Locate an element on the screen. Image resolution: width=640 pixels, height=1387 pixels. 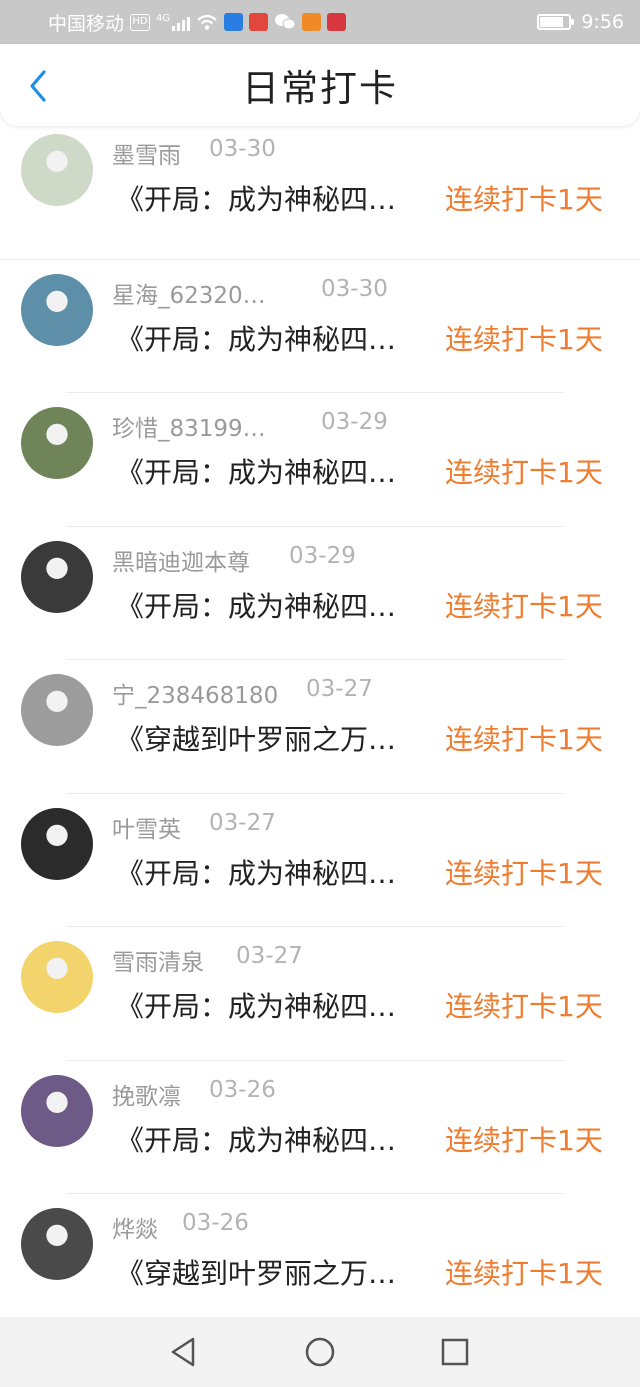
checkin-row: 挽歌凛 03-26 《开局：成为神秘四… 连续打卡1天 is located at coordinates (320, 1127).